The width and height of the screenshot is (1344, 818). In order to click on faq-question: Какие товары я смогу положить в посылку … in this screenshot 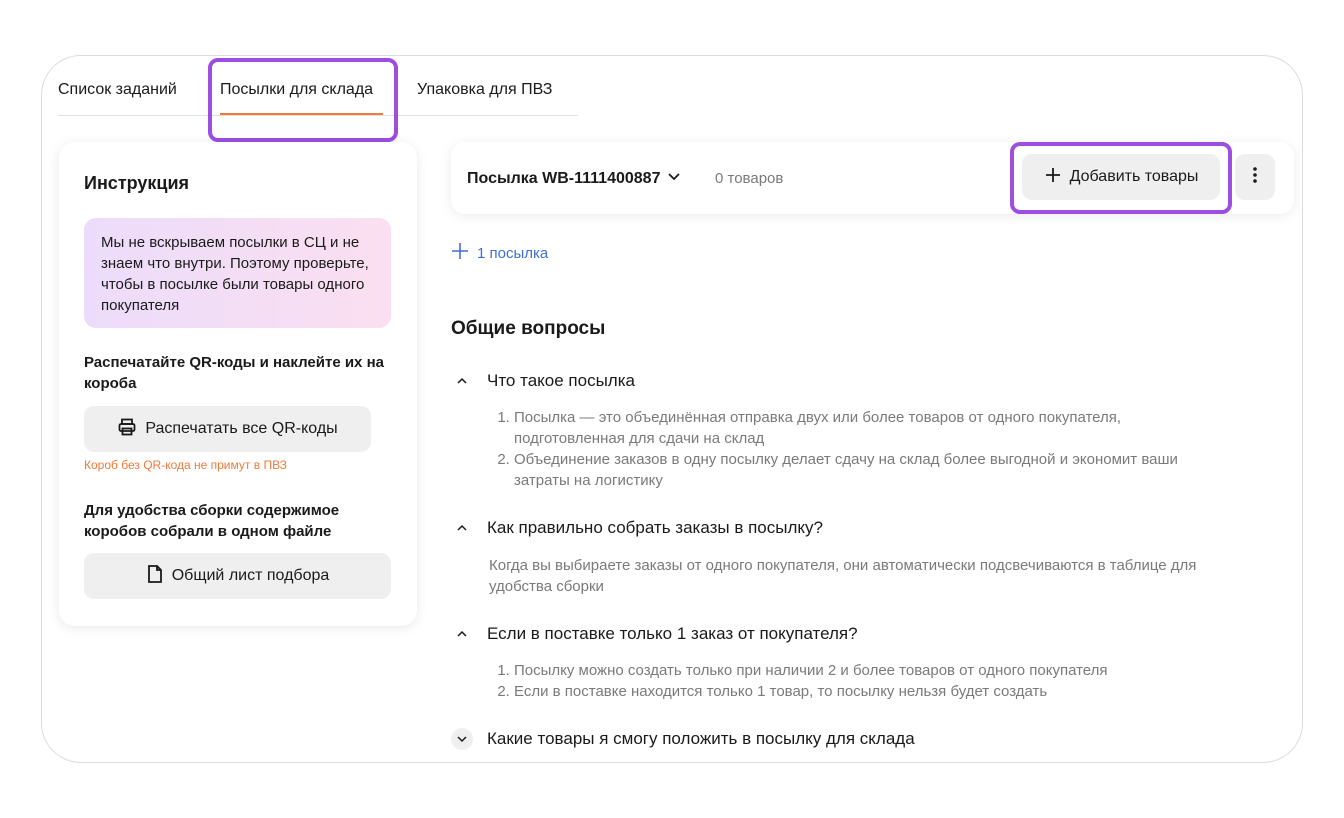, I will do `click(683, 739)`.